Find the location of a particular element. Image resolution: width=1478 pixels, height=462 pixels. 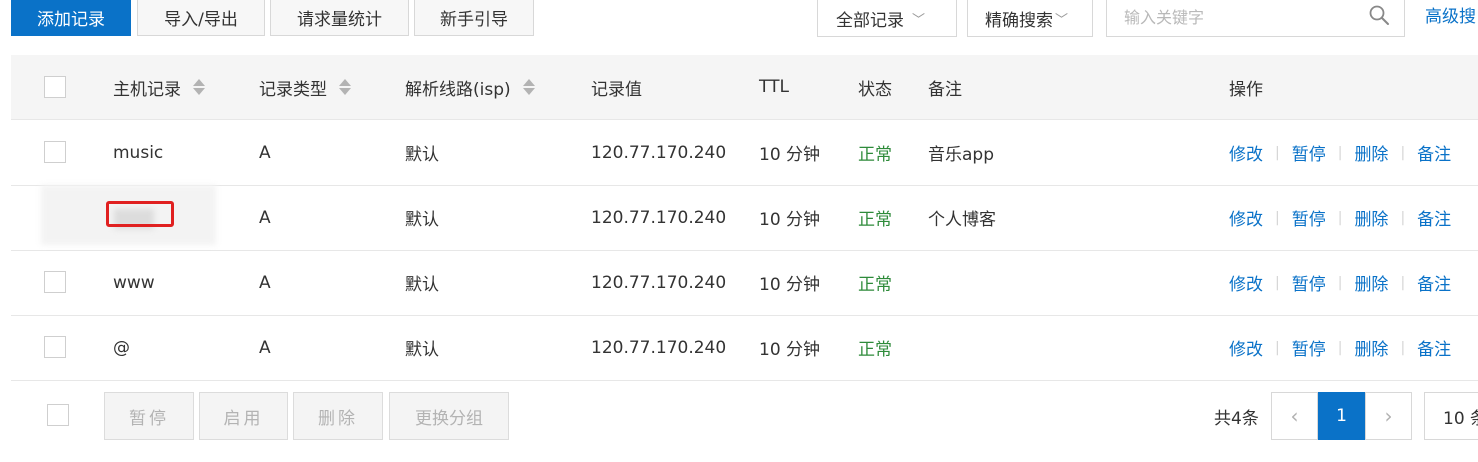

select-all-checkbox is located at coordinates (55, 87).